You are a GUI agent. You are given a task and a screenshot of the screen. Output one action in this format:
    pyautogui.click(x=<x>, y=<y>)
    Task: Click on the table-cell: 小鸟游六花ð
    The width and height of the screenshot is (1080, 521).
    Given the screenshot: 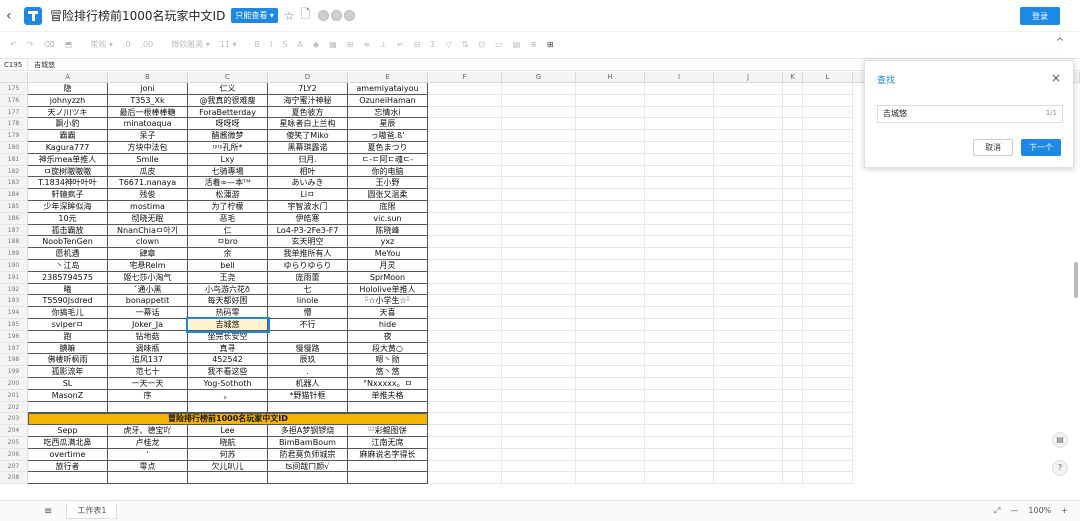 What is the action you would take?
    pyautogui.click(x=228, y=289)
    